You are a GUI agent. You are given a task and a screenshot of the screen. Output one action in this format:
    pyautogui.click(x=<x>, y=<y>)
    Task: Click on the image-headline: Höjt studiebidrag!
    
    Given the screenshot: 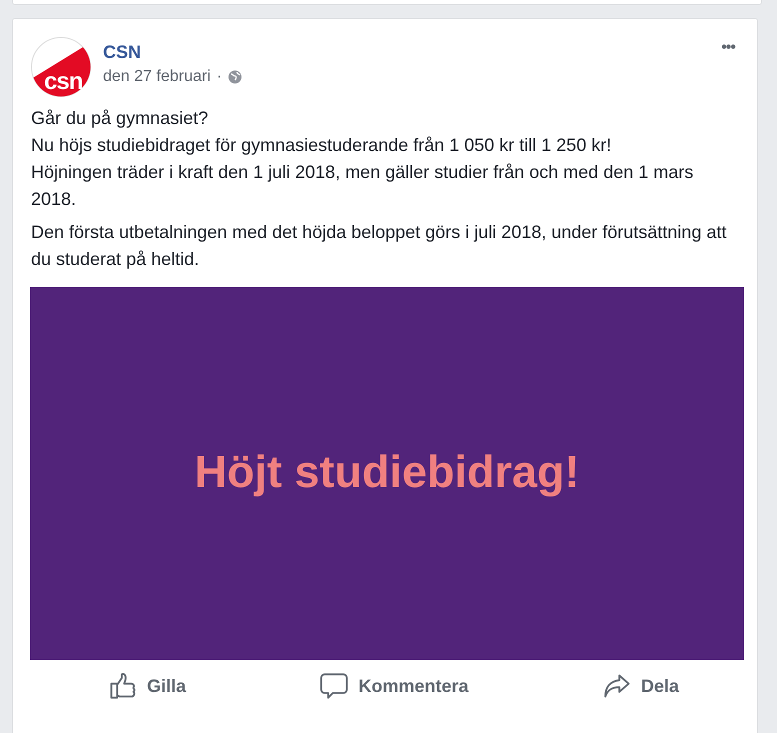 What is the action you would take?
    pyautogui.click(x=387, y=472)
    